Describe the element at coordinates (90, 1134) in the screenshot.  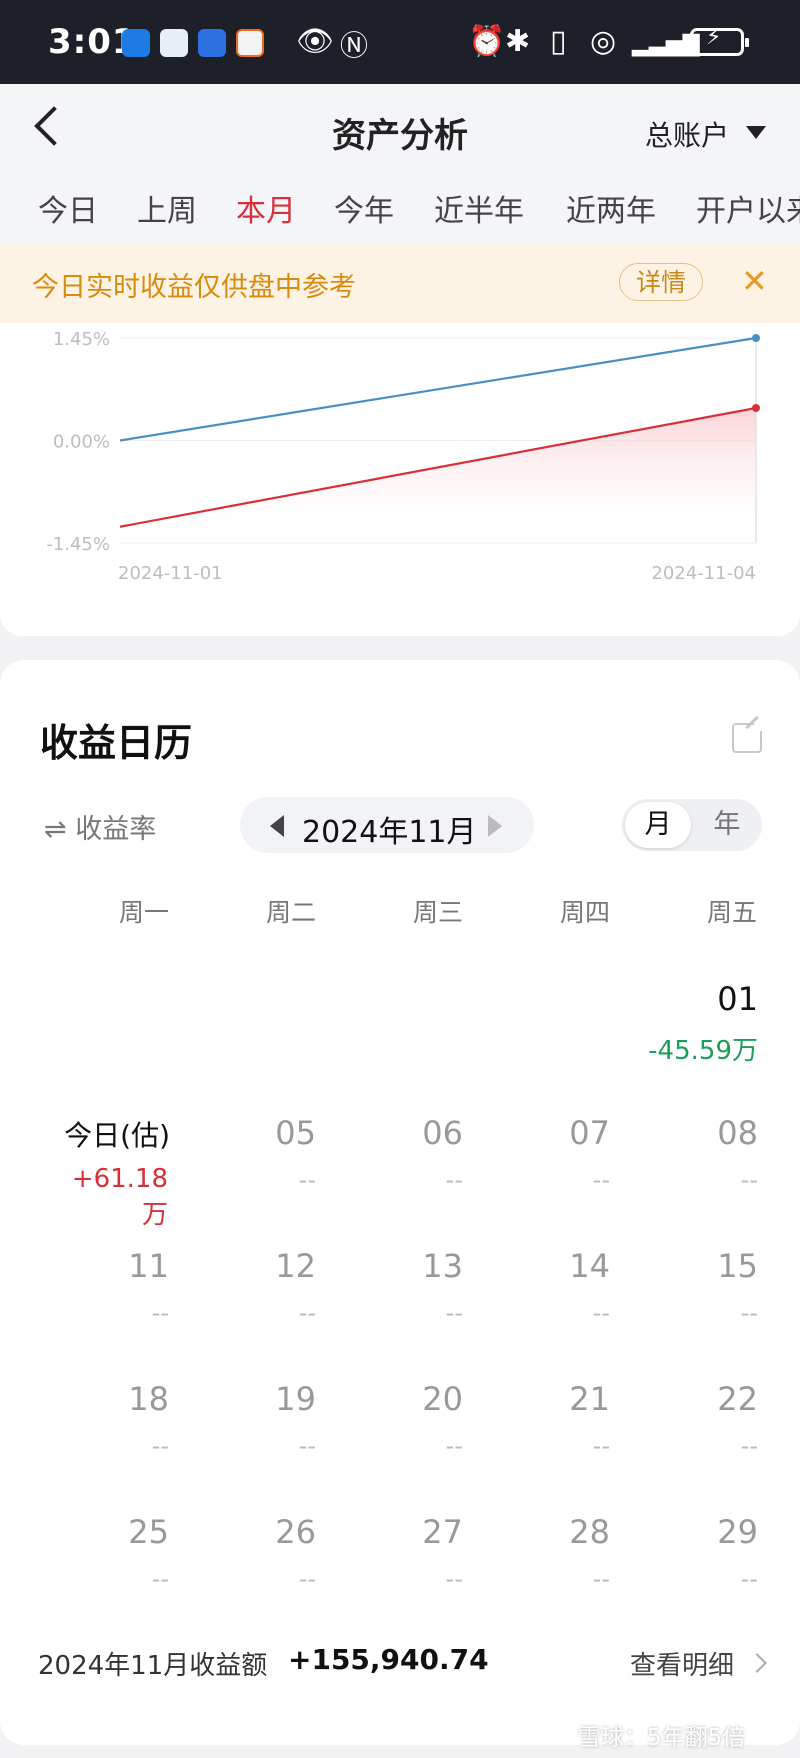
I see `today-label: 今日(估)` at that location.